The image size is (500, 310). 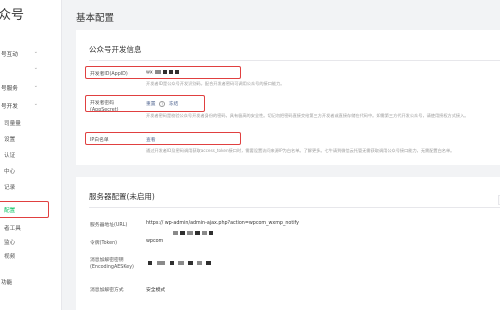 What do you see at coordinates (155, 241) in the screenshot?
I see `token-value: wpcom` at bounding box center [155, 241].